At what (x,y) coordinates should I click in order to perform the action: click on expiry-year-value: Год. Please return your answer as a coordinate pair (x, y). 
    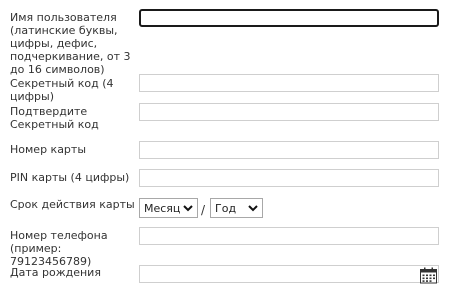
    Looking at the image, I should click on (226, 208).